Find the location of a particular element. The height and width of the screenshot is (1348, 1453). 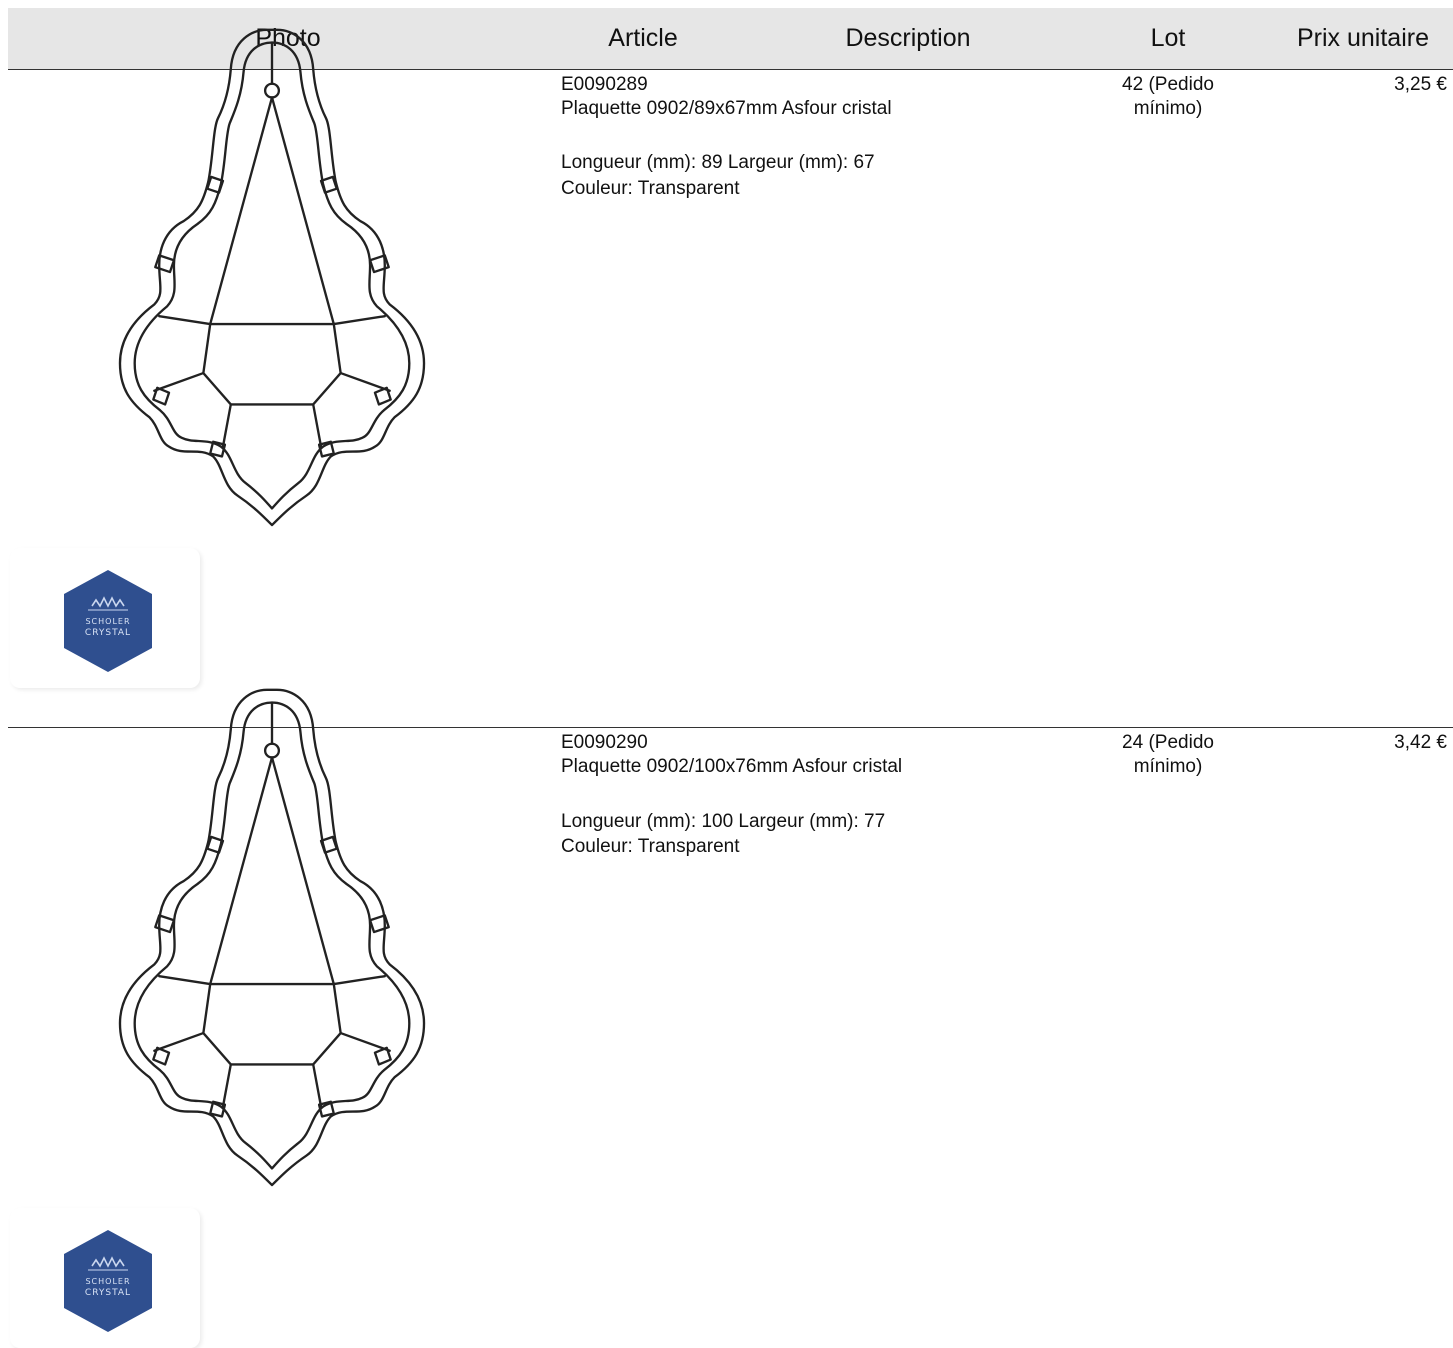

header-price: Prix unitaire is located at coordinates (1363, 38).